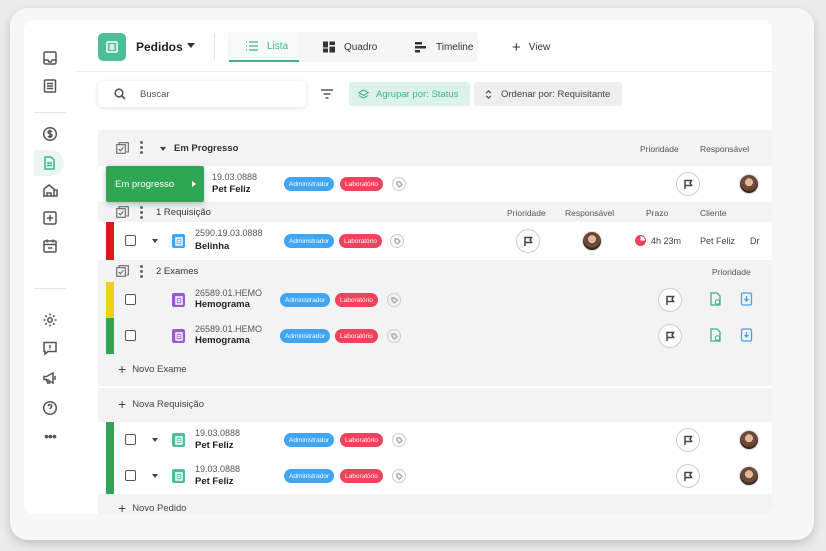 The height and width of the screenshot is (551, 826). I want to click on orders-icon, so click(49, 163).